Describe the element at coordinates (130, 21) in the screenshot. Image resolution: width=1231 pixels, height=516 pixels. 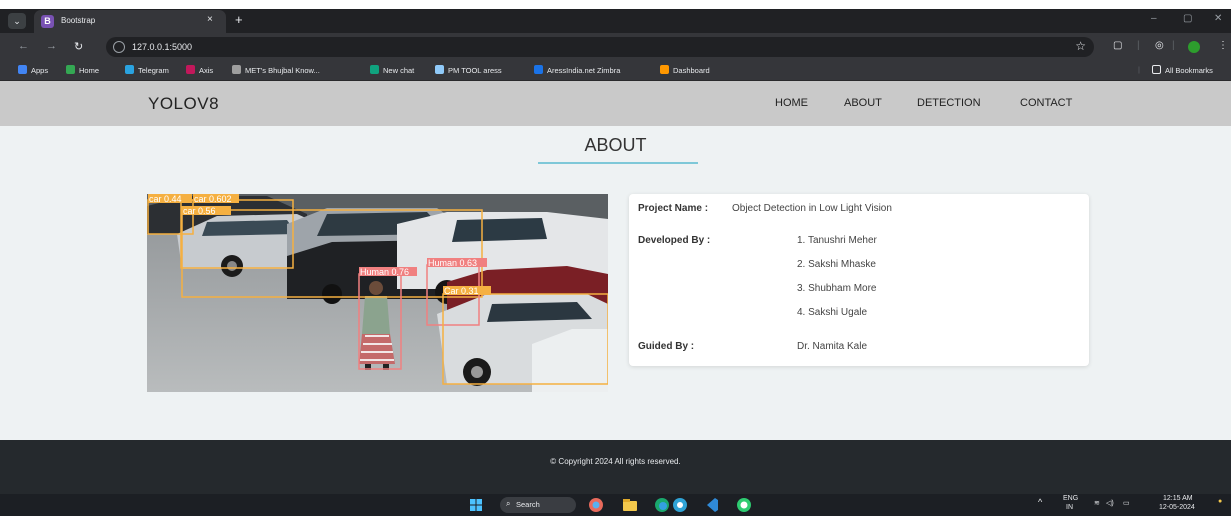
I see `browser-tab: B Bootstrap ×` at that location.